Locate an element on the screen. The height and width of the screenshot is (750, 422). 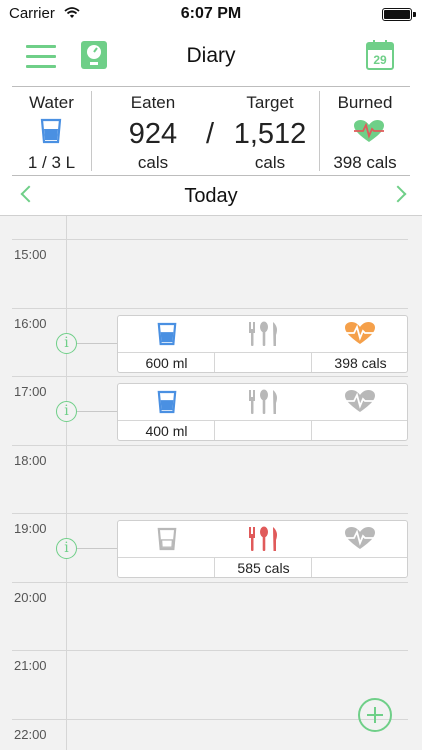
hour-label: 16:00 is located at coordinates (30, 323).